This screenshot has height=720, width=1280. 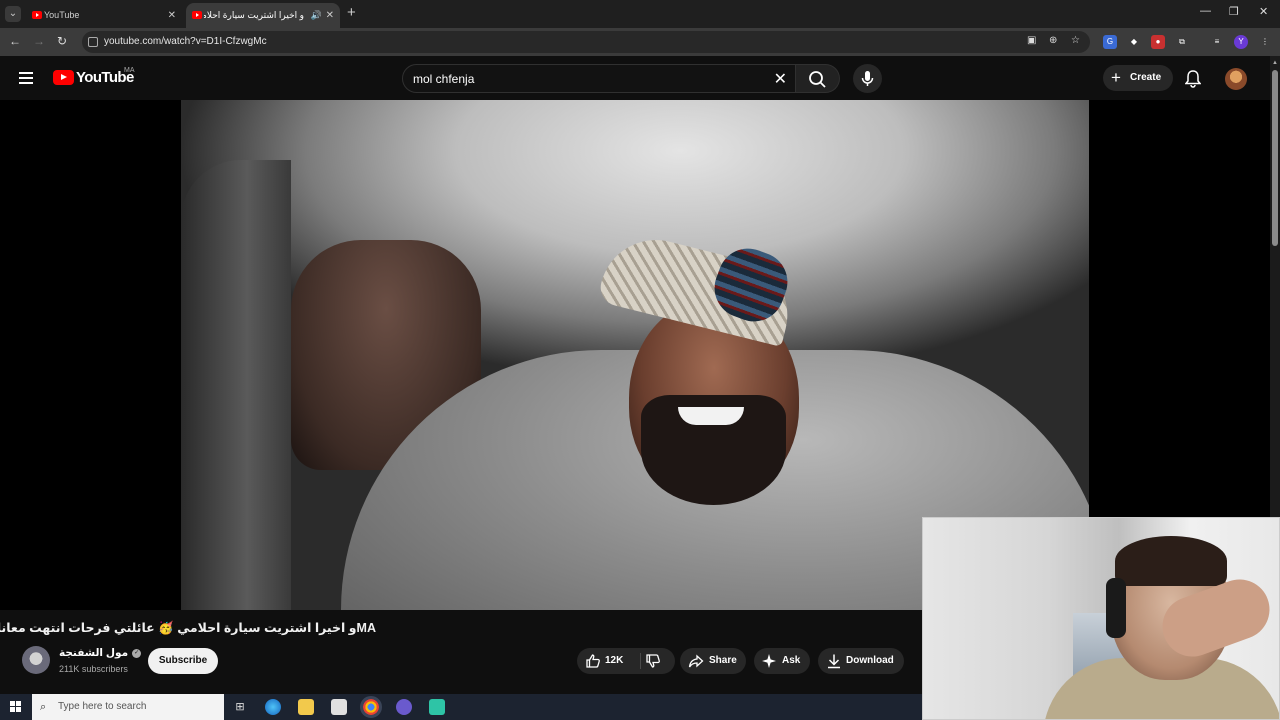 I want to click on discord-icon, so click(x=404, y=707).